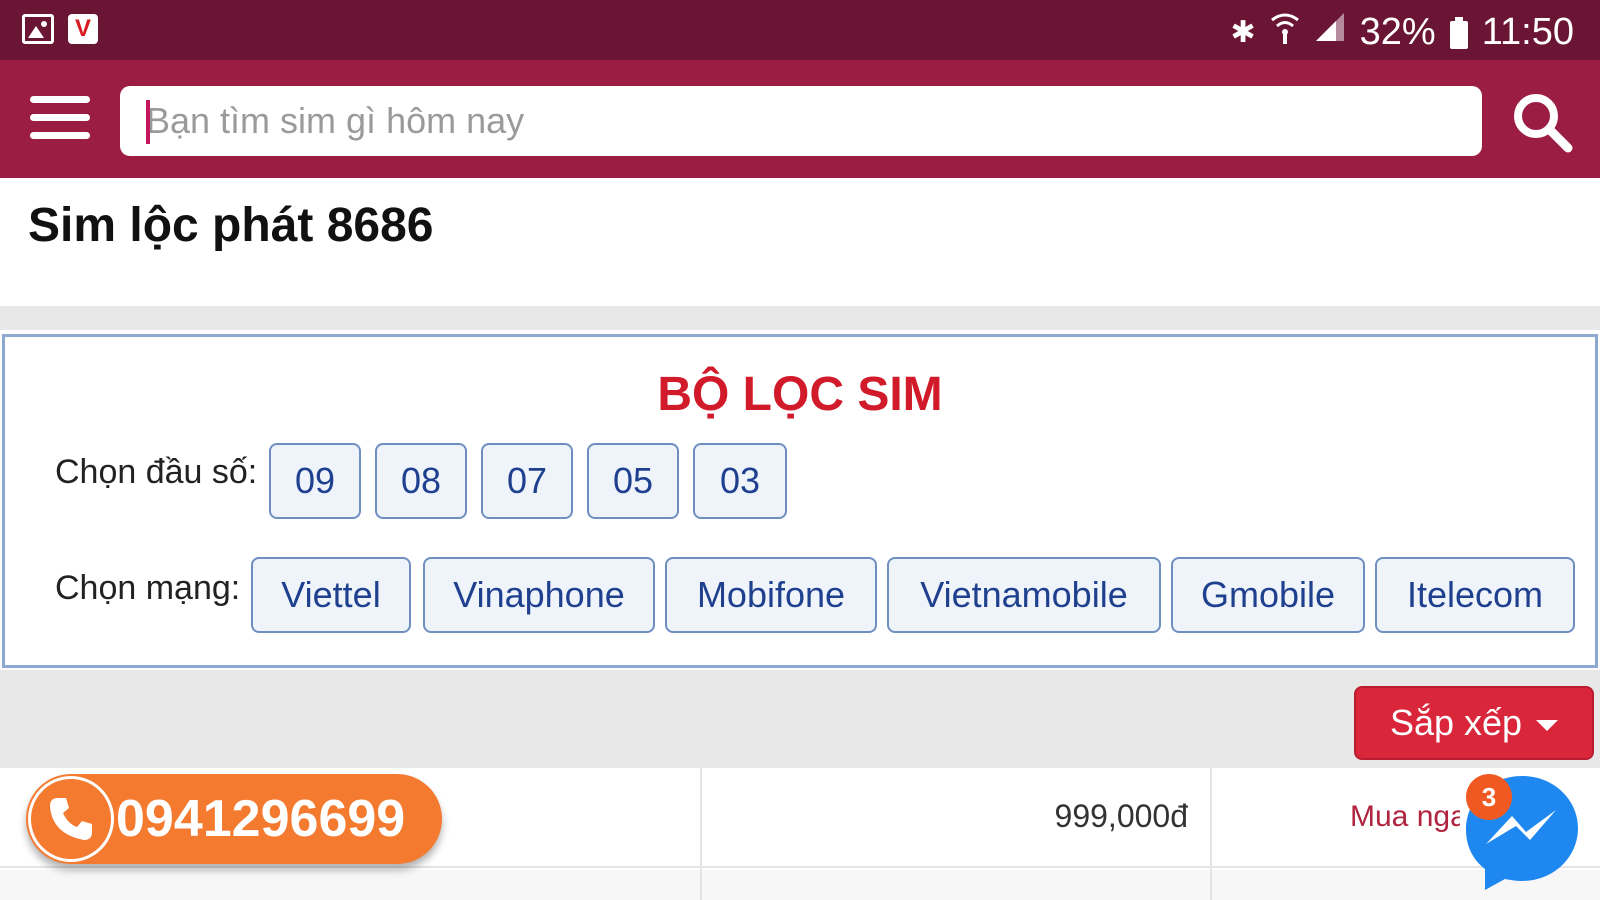 The image size is (1600, 900). What do you see at coordinates (1268, 595) in the screenshot?
I see `network-chip-gmobile: Gmobile` at bounding box center [1268, 595].